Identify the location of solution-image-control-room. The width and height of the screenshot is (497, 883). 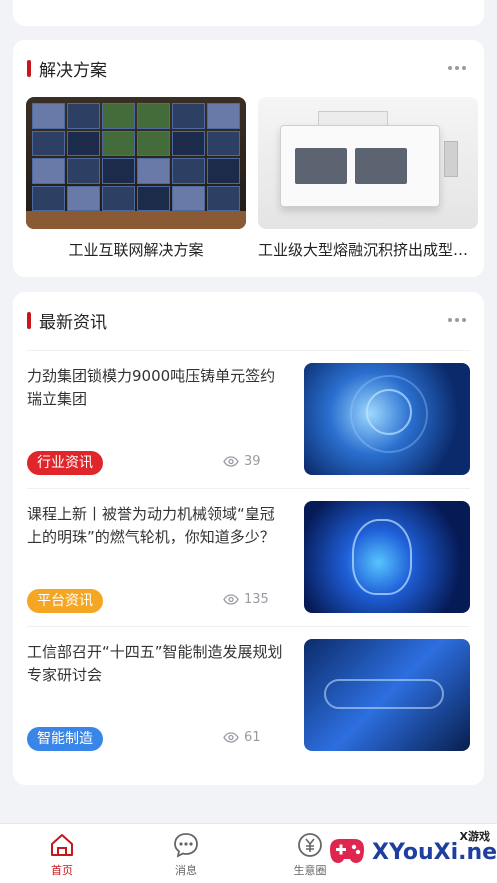
(136, 163).